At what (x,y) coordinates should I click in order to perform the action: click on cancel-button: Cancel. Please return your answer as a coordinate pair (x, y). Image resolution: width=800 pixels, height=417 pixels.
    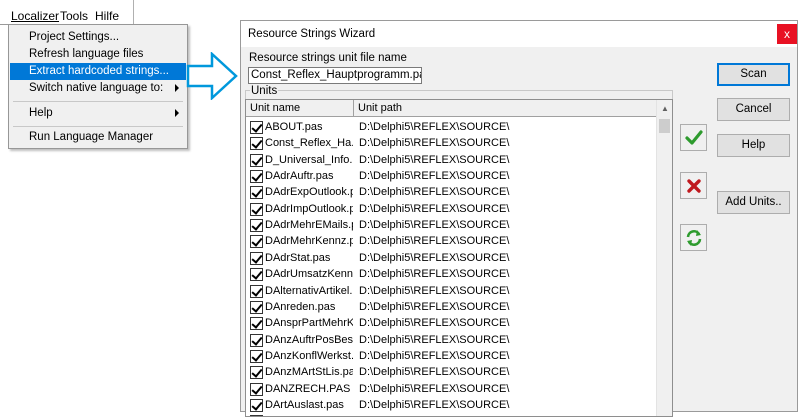
    Looking at the image, I should click on (753, 109).